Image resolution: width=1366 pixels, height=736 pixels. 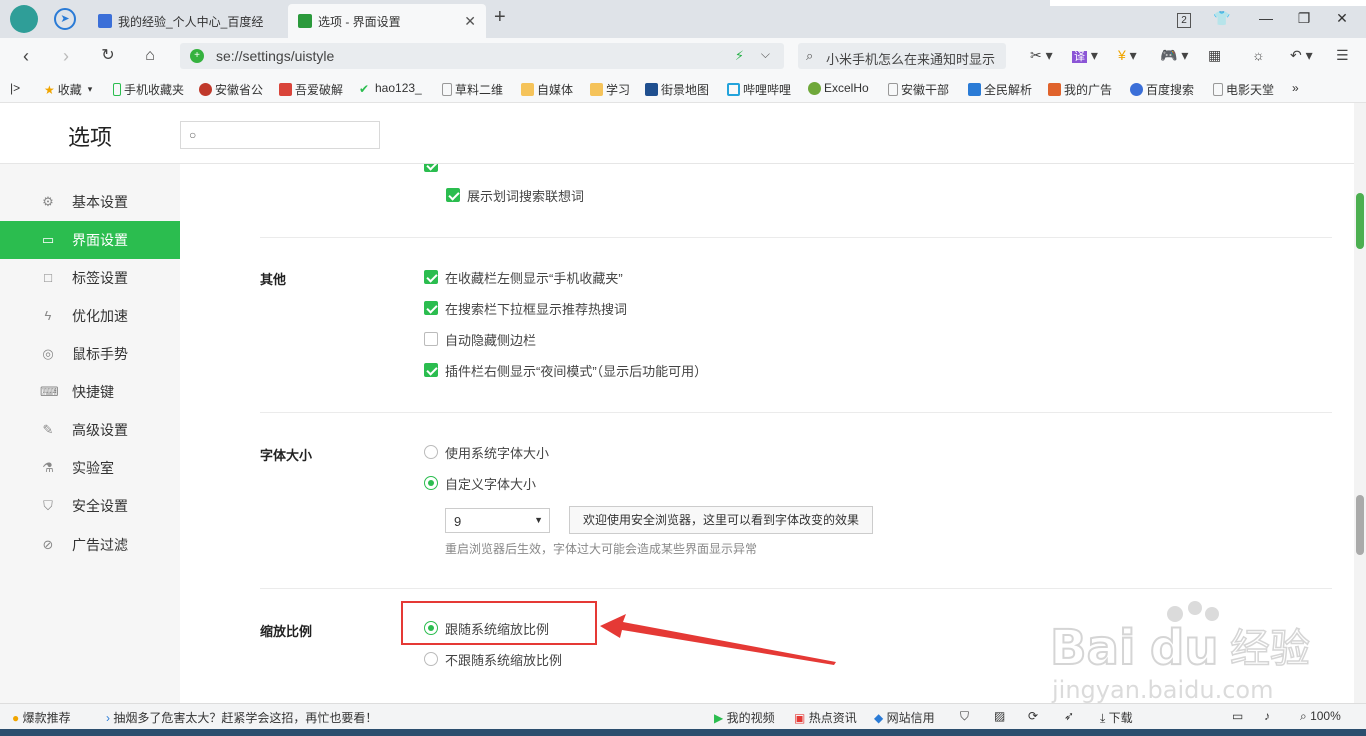 What do you see at coordinates (286, 455) in the screenshot?
I see `section-label-font-size: 字体大小` at bounding box center [286, 455].